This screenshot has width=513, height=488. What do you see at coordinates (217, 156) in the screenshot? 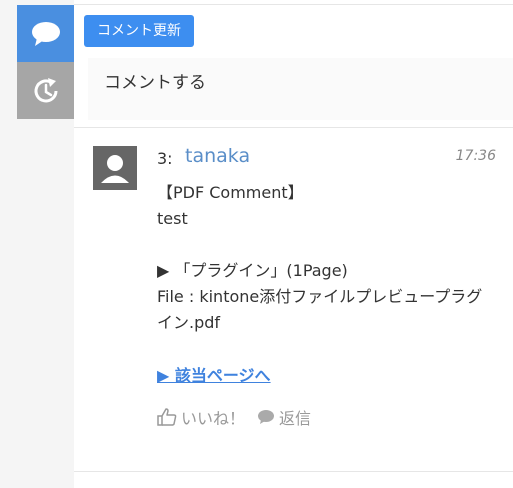
I see `comment-author: tanaka` at bounding box center [217, 156].